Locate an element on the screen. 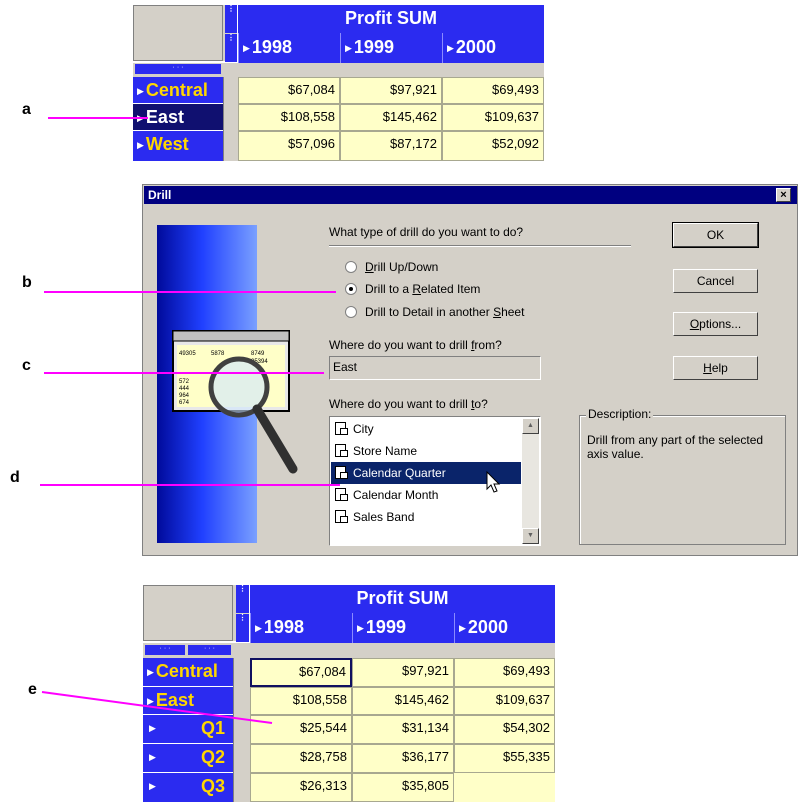  svg-text: 8749 is located at coordinates (258, 354).